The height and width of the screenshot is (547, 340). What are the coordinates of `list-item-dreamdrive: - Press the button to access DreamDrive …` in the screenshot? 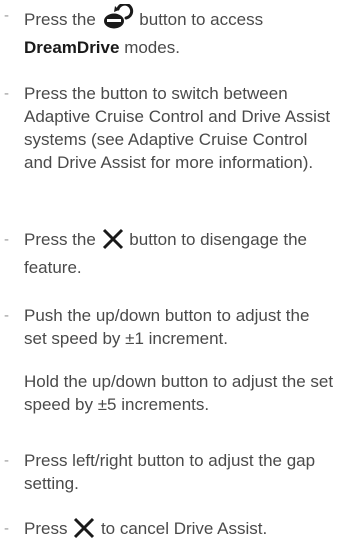 It's located at (169, 30).